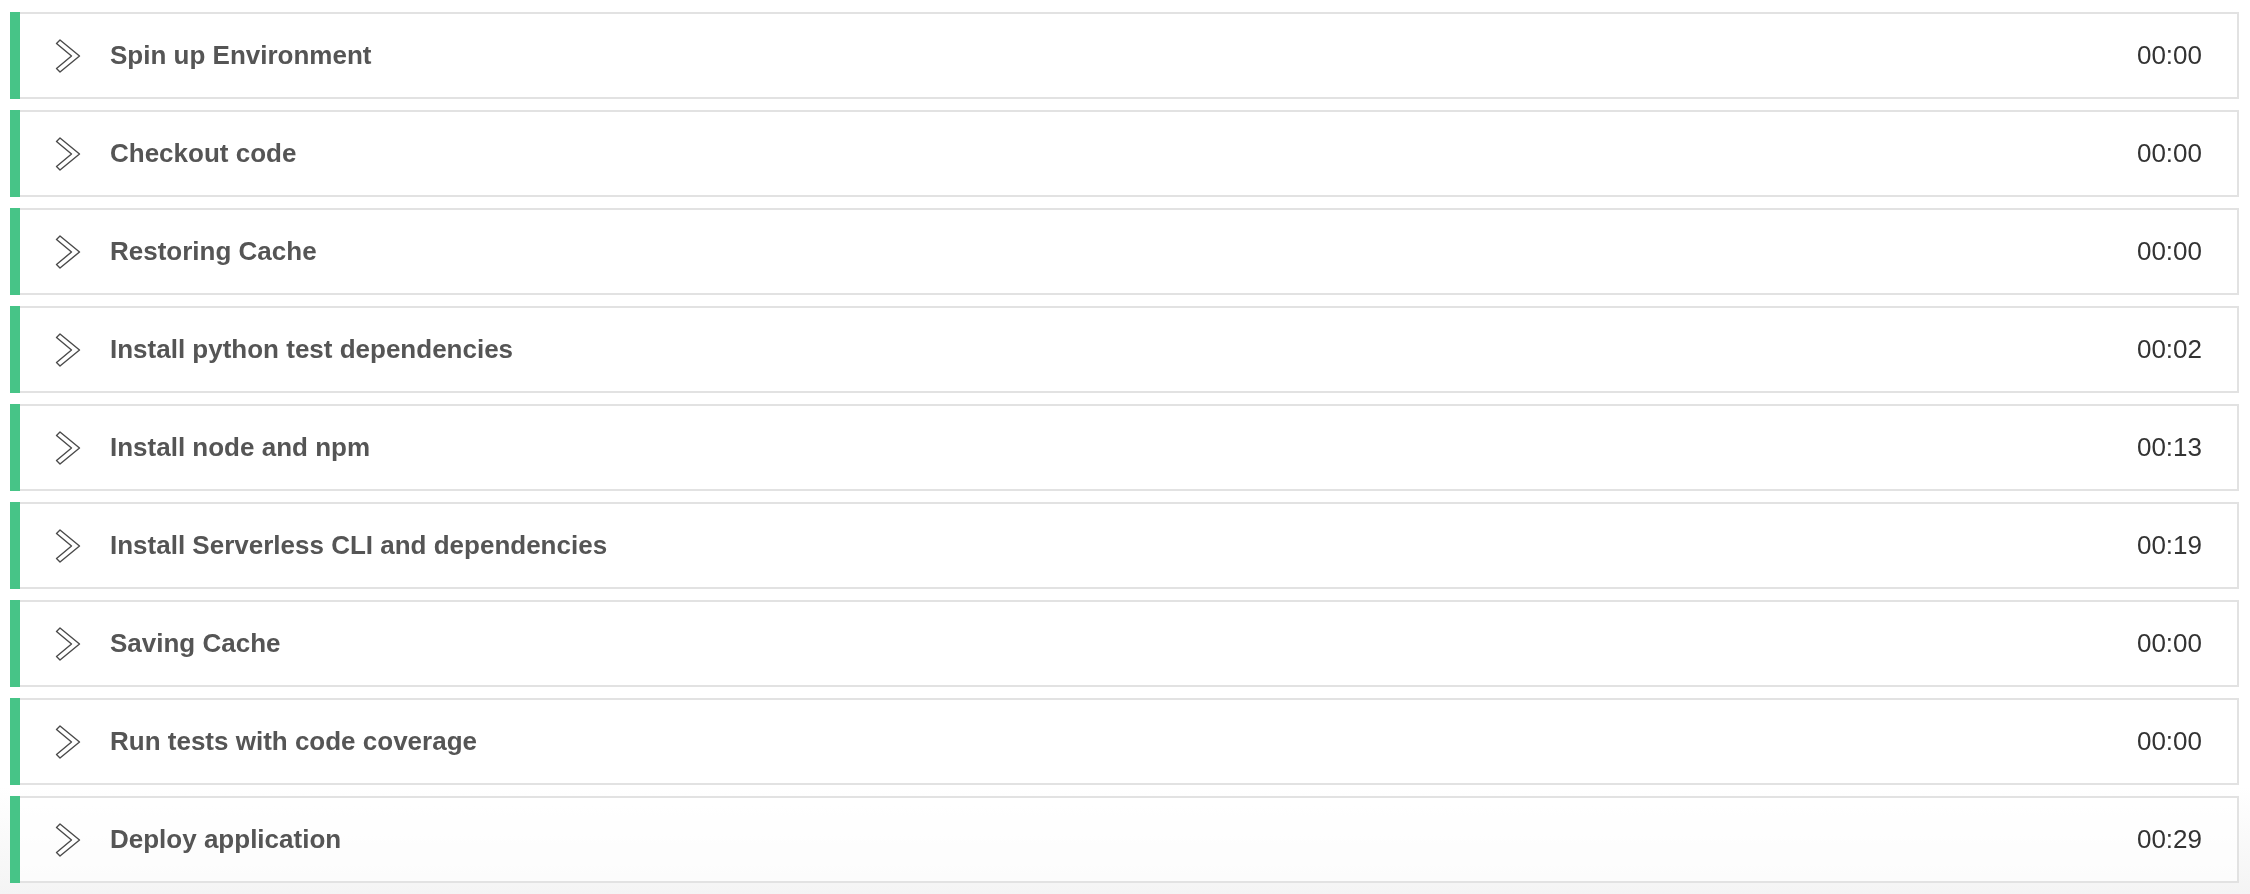  What do you see at coordinates (1124, 251) in the screenshot?
I see `step-row: Restoring Cache 00:00` at bounding box center [1124, 251].